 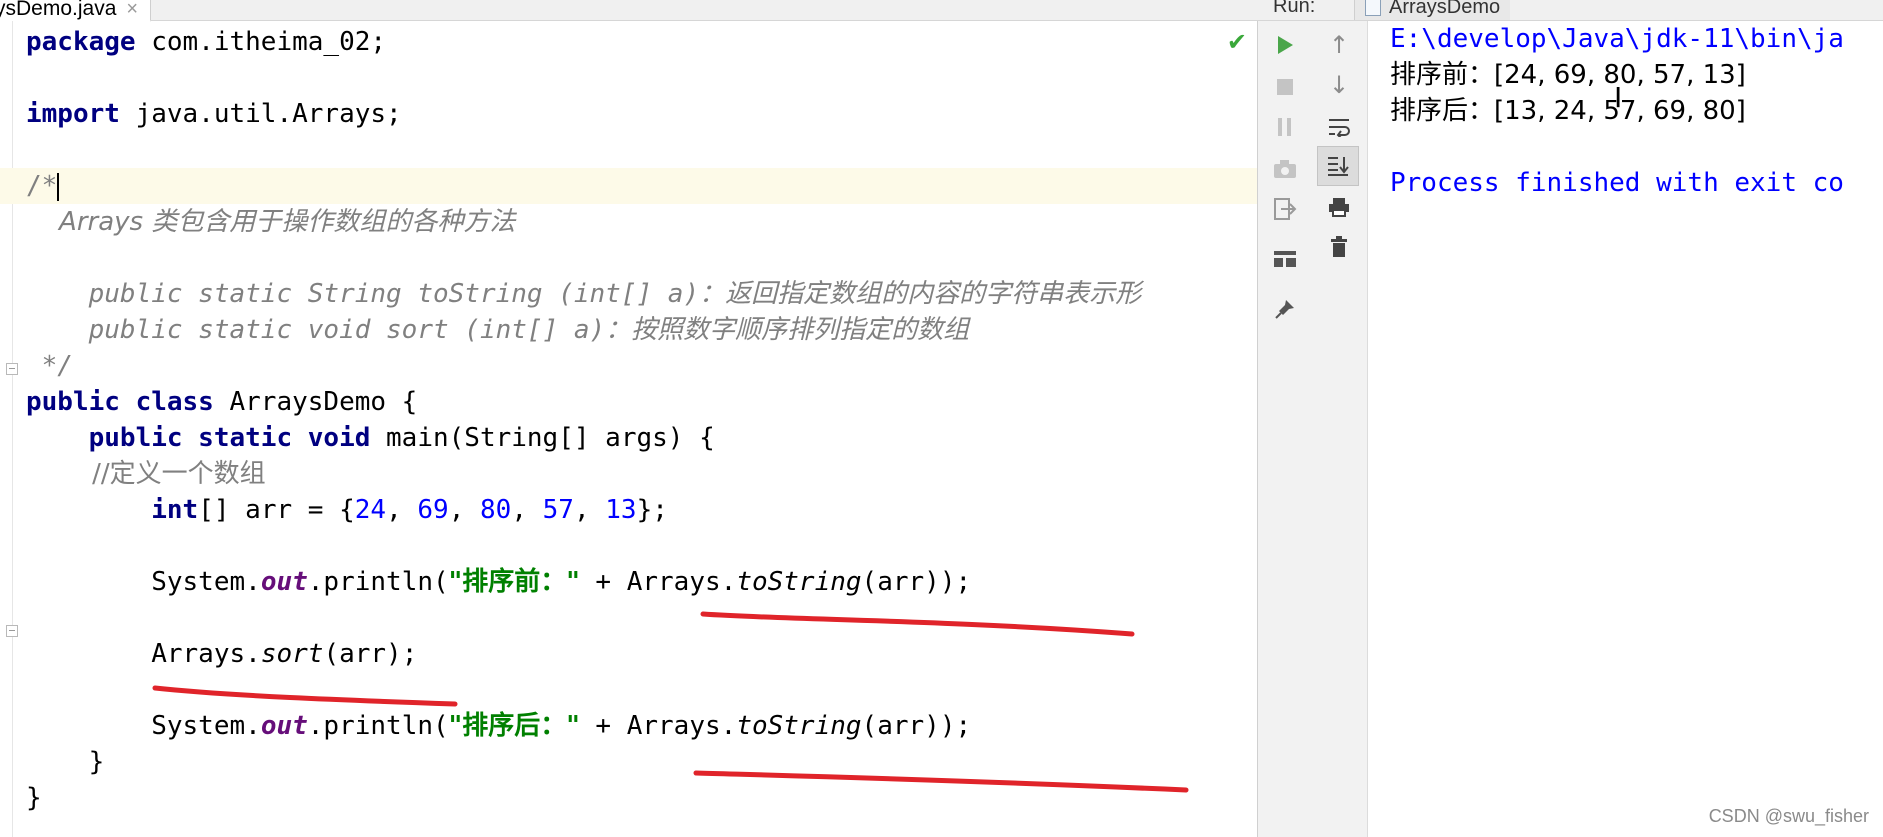 I want to click on code-line: import java.util.Arrays;, so click(x=214, y=114).